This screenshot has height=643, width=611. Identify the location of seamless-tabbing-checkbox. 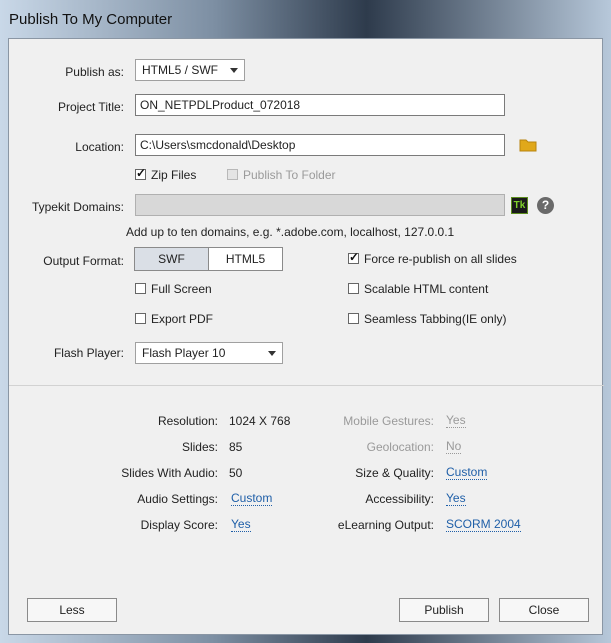
(353, 318).